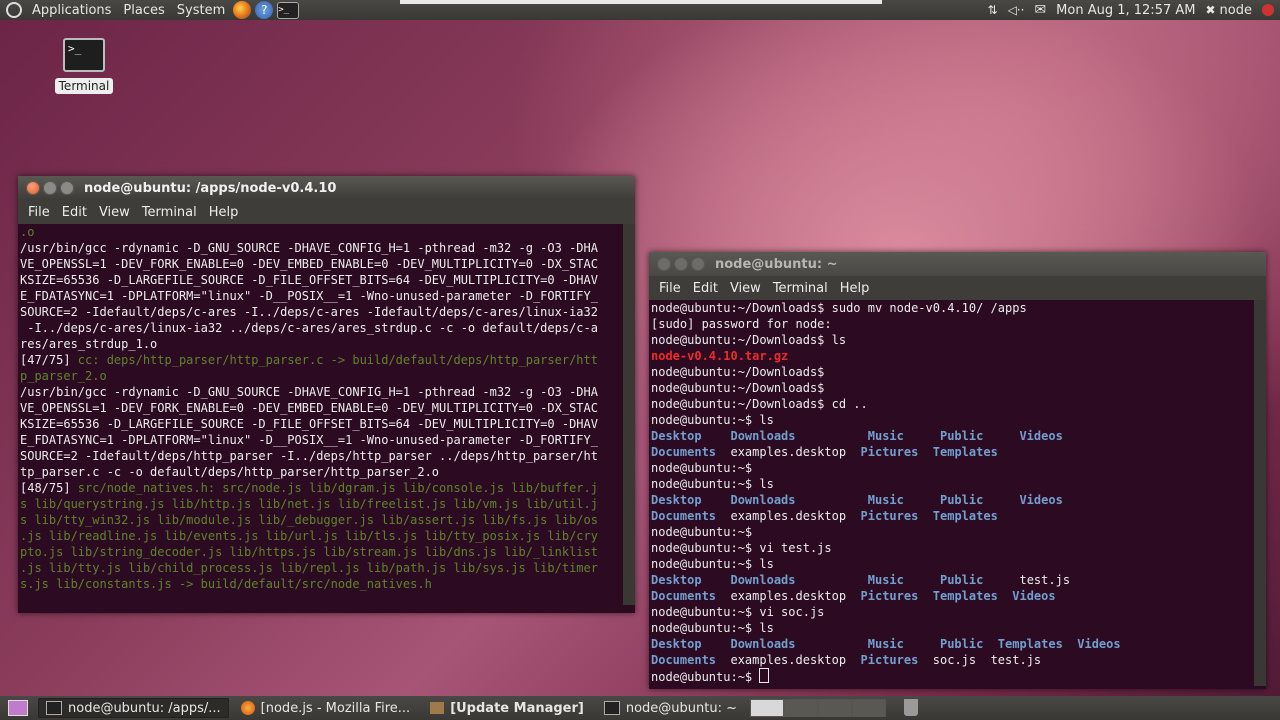 This screenshot has width=1280, height=720. I want to click on network-icon: ⇅, so click(993, 10).